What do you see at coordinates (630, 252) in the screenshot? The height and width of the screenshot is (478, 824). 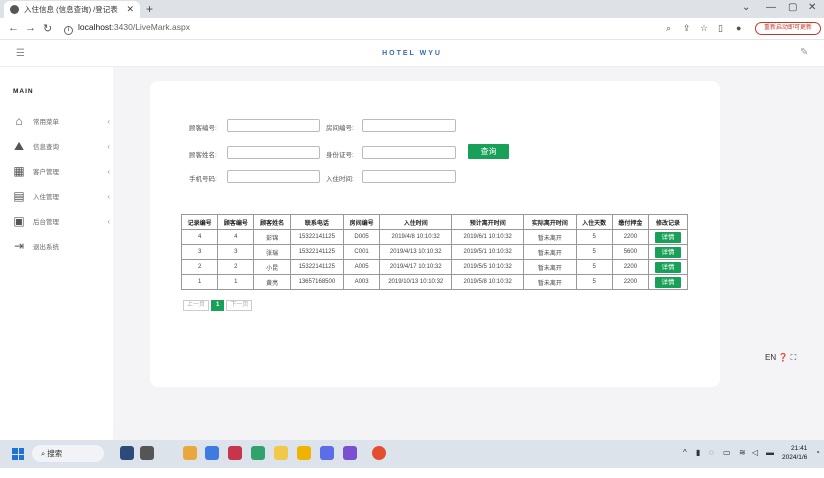 I see `cell-deposit: 5600` at bounding box center [630, 252].